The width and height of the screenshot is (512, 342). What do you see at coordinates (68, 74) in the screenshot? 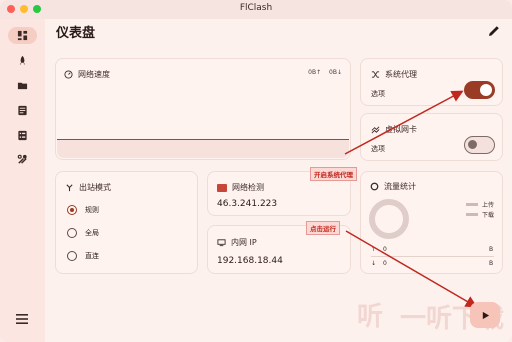
I see `speedometer-icon` at bounding box center [68, 74].